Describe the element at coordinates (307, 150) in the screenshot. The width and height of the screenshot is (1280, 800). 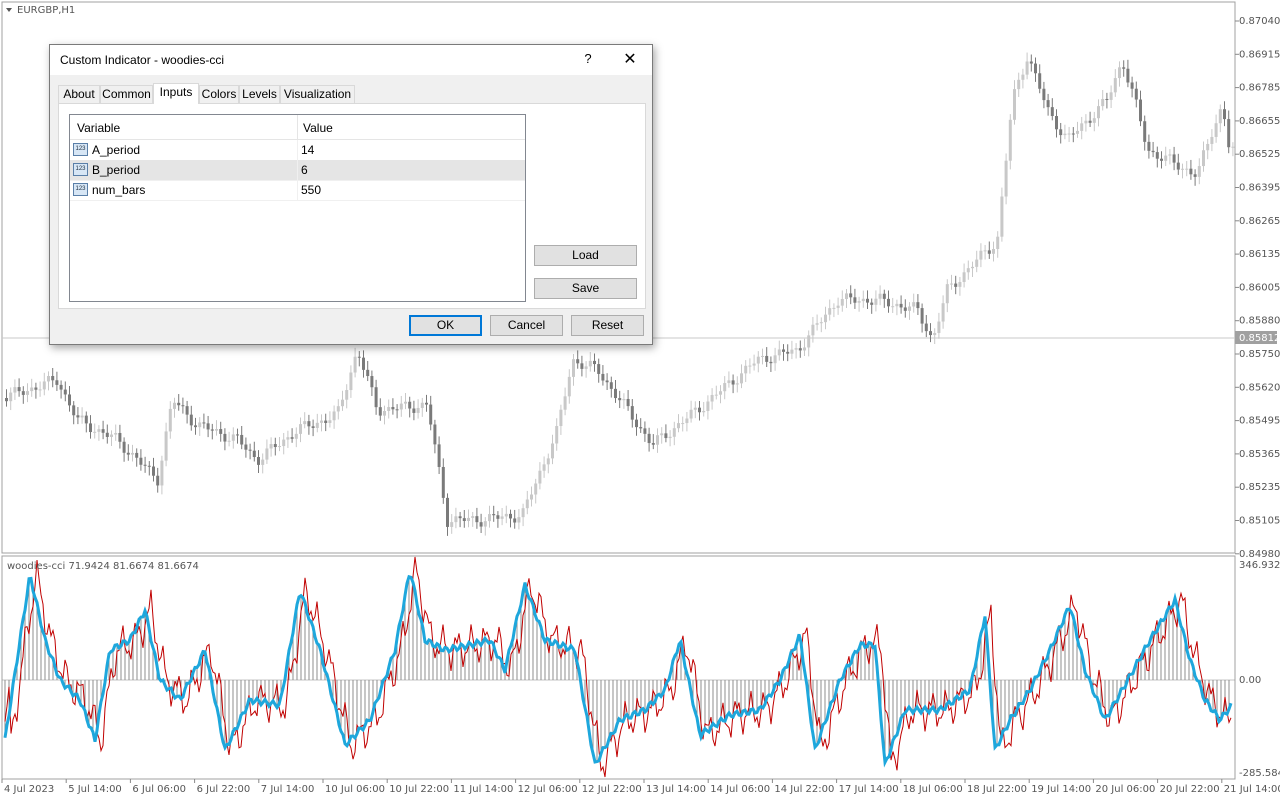
I see `input-value: 14` at that location.